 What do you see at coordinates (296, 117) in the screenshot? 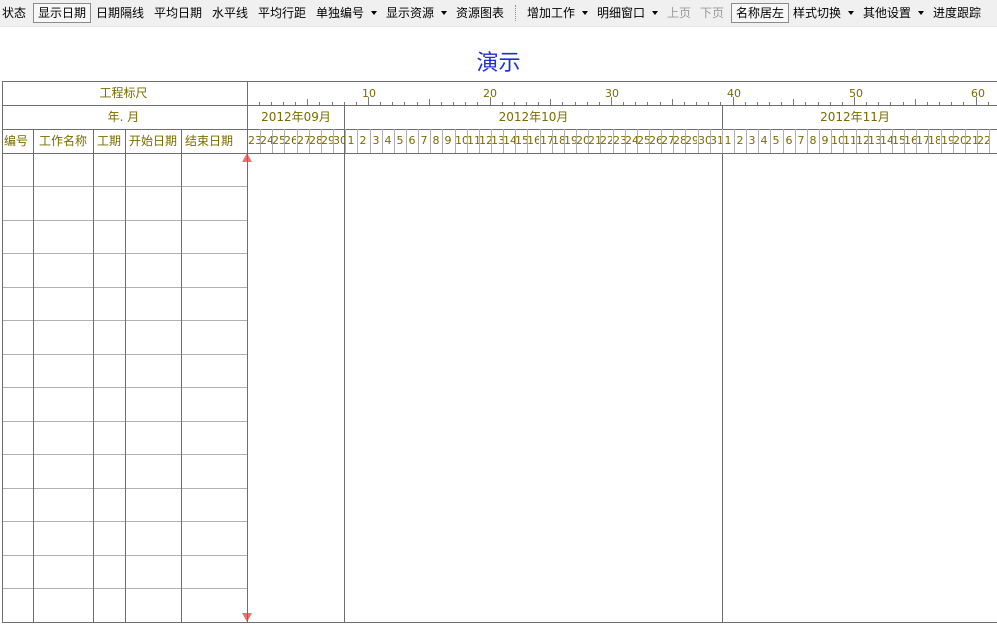
I see `month-label: 2012年09月` at bounding box center [296, 117].